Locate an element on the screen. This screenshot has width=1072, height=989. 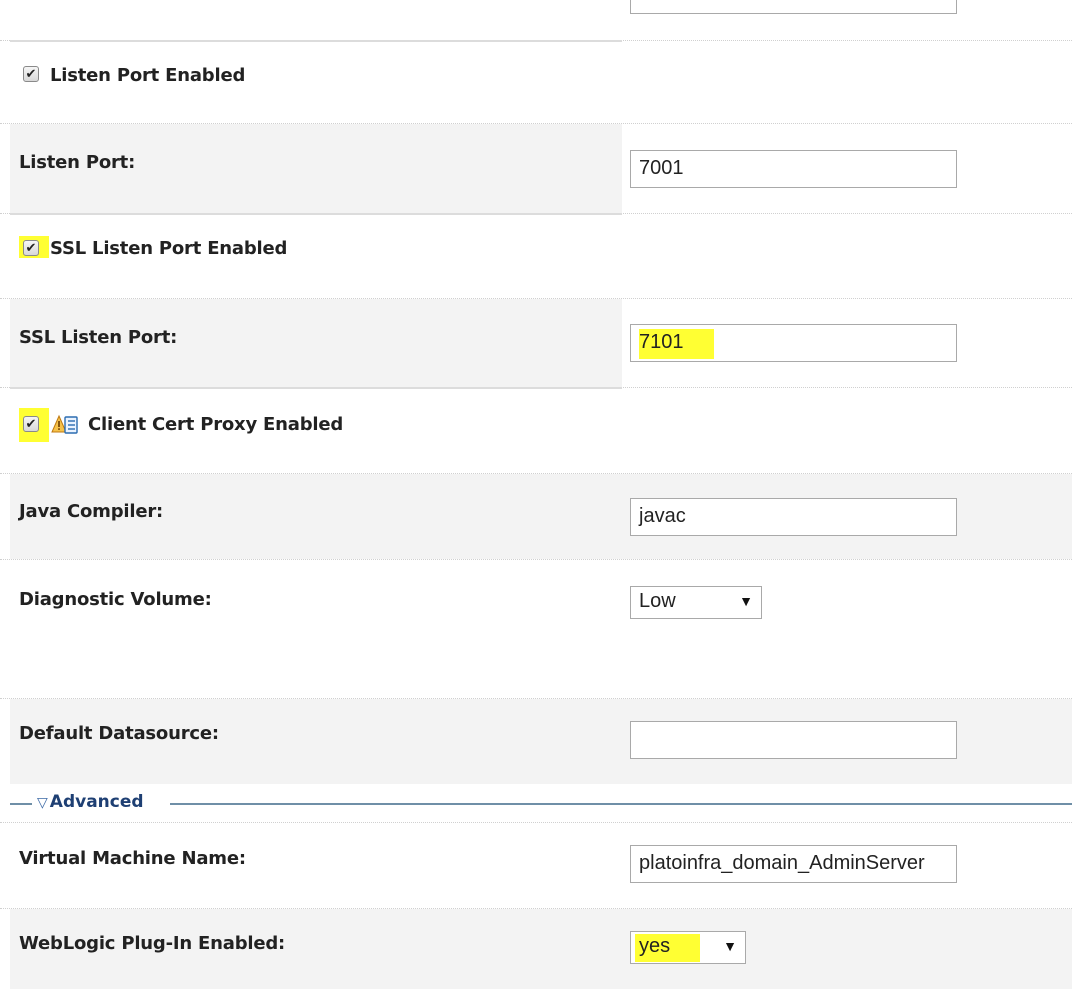
listen-port-label: Listen Port: is located at coordinates (77, 162).